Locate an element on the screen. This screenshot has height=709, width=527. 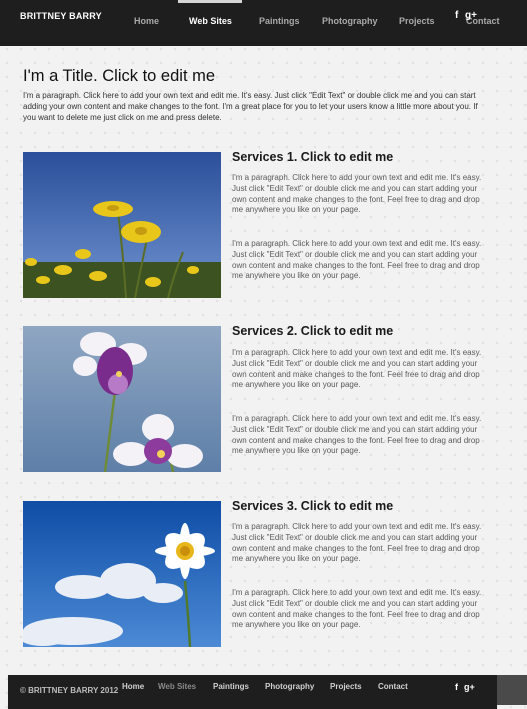
footer-accent-block is located at coordinates (512, 690).